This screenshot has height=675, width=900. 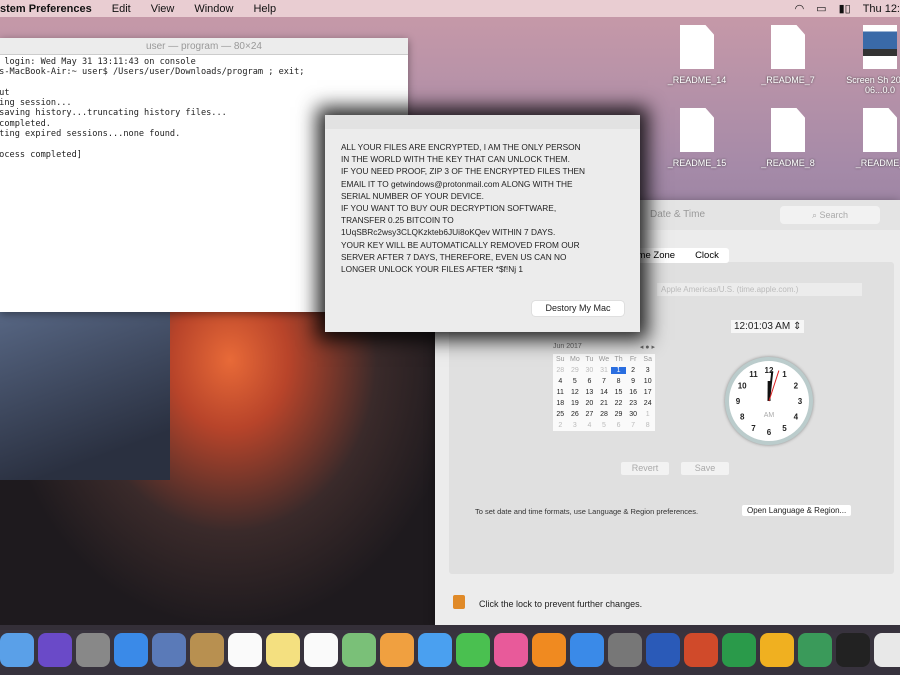 I want to click on calendar-day: 25, so click(x=560, y=414).